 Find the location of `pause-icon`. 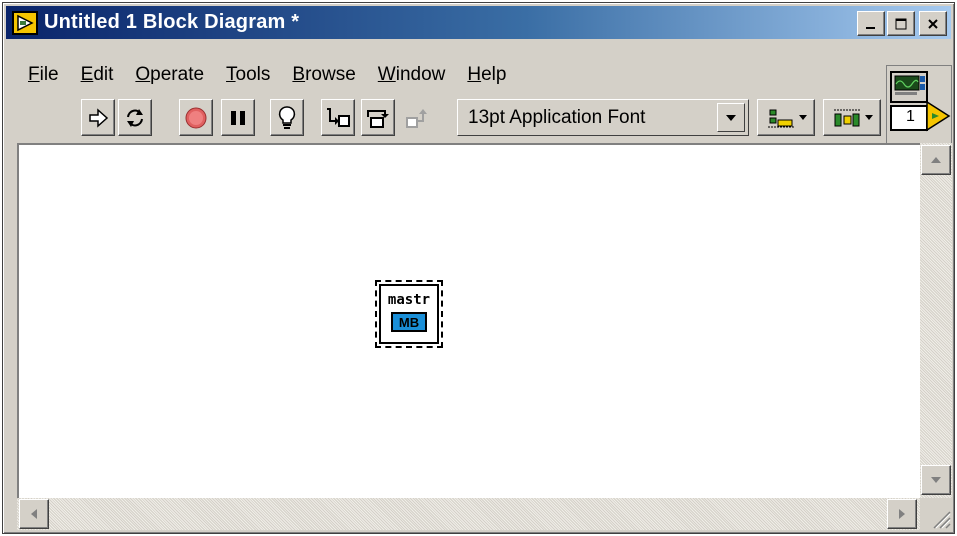

pause-icon is located at coordinates (238, 117).